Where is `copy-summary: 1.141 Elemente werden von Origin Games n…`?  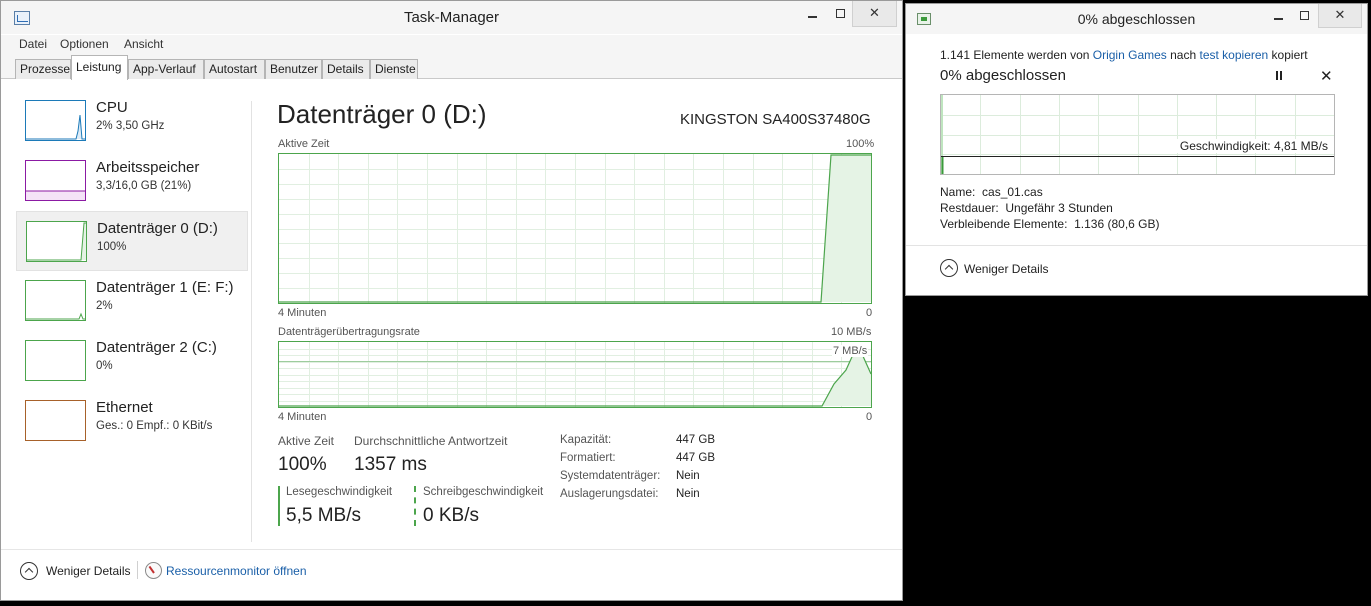 copy-summary: 1.141 Elemente werden von Origin Games n… is located at coordinates (1124, 55).